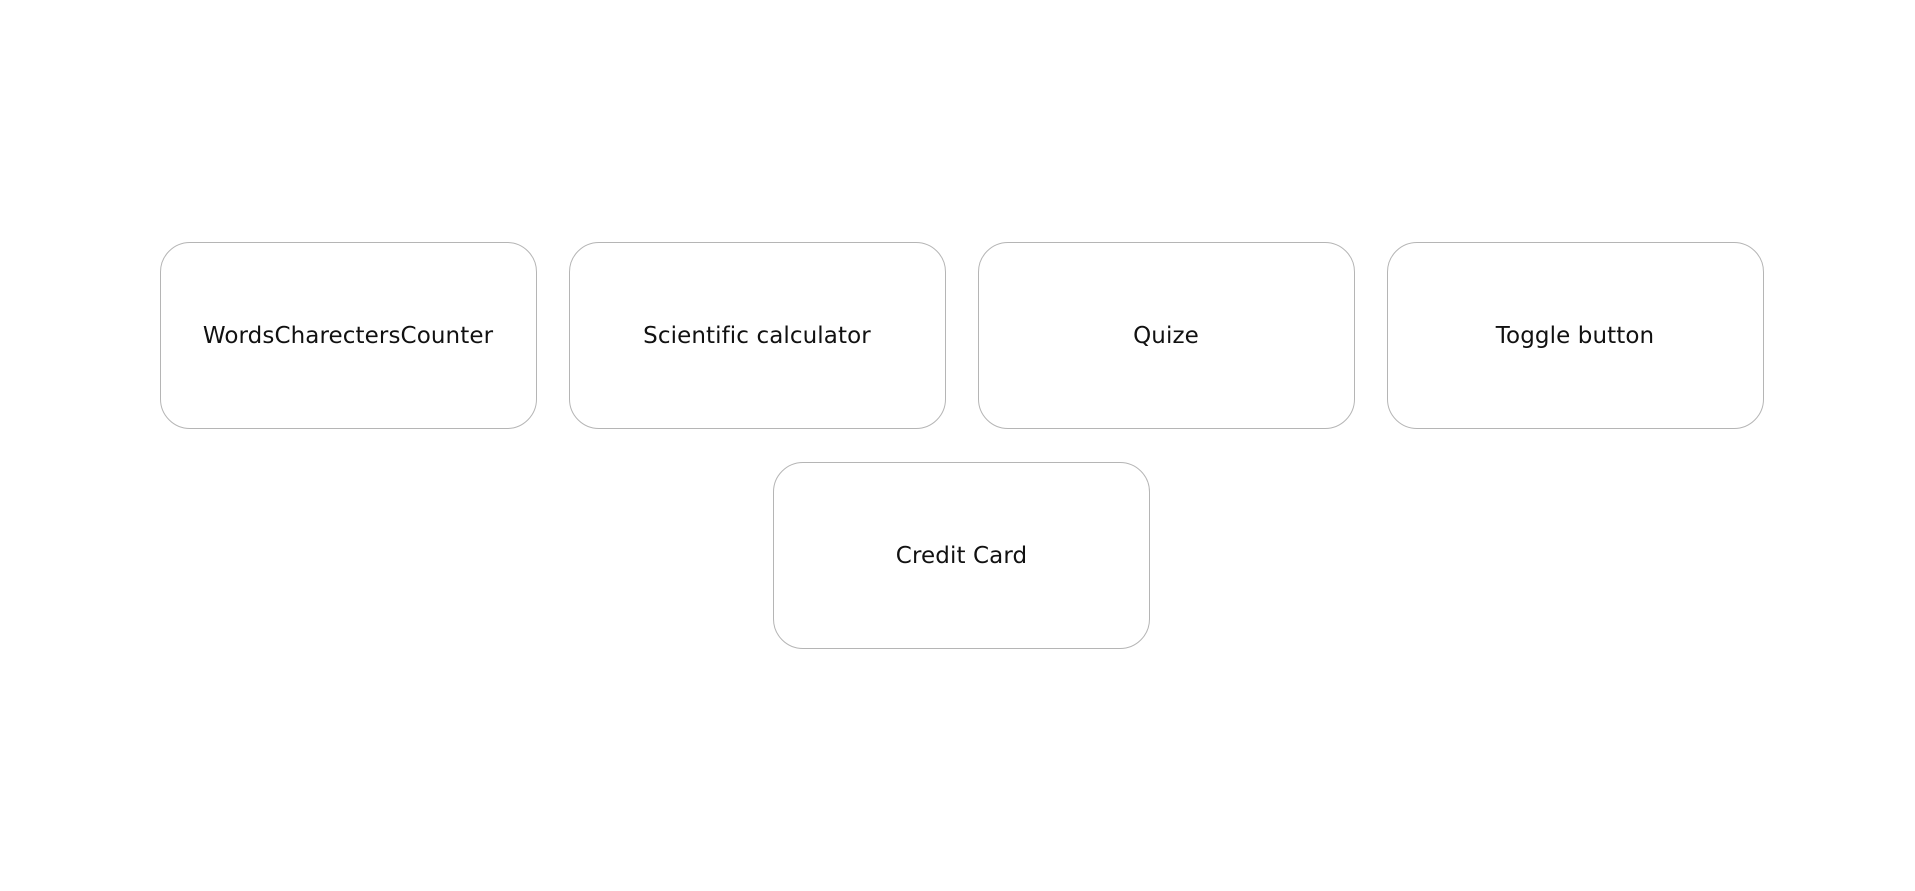  I want to click on project-card-label: WordsCharectersCounter, so click(348, 335).